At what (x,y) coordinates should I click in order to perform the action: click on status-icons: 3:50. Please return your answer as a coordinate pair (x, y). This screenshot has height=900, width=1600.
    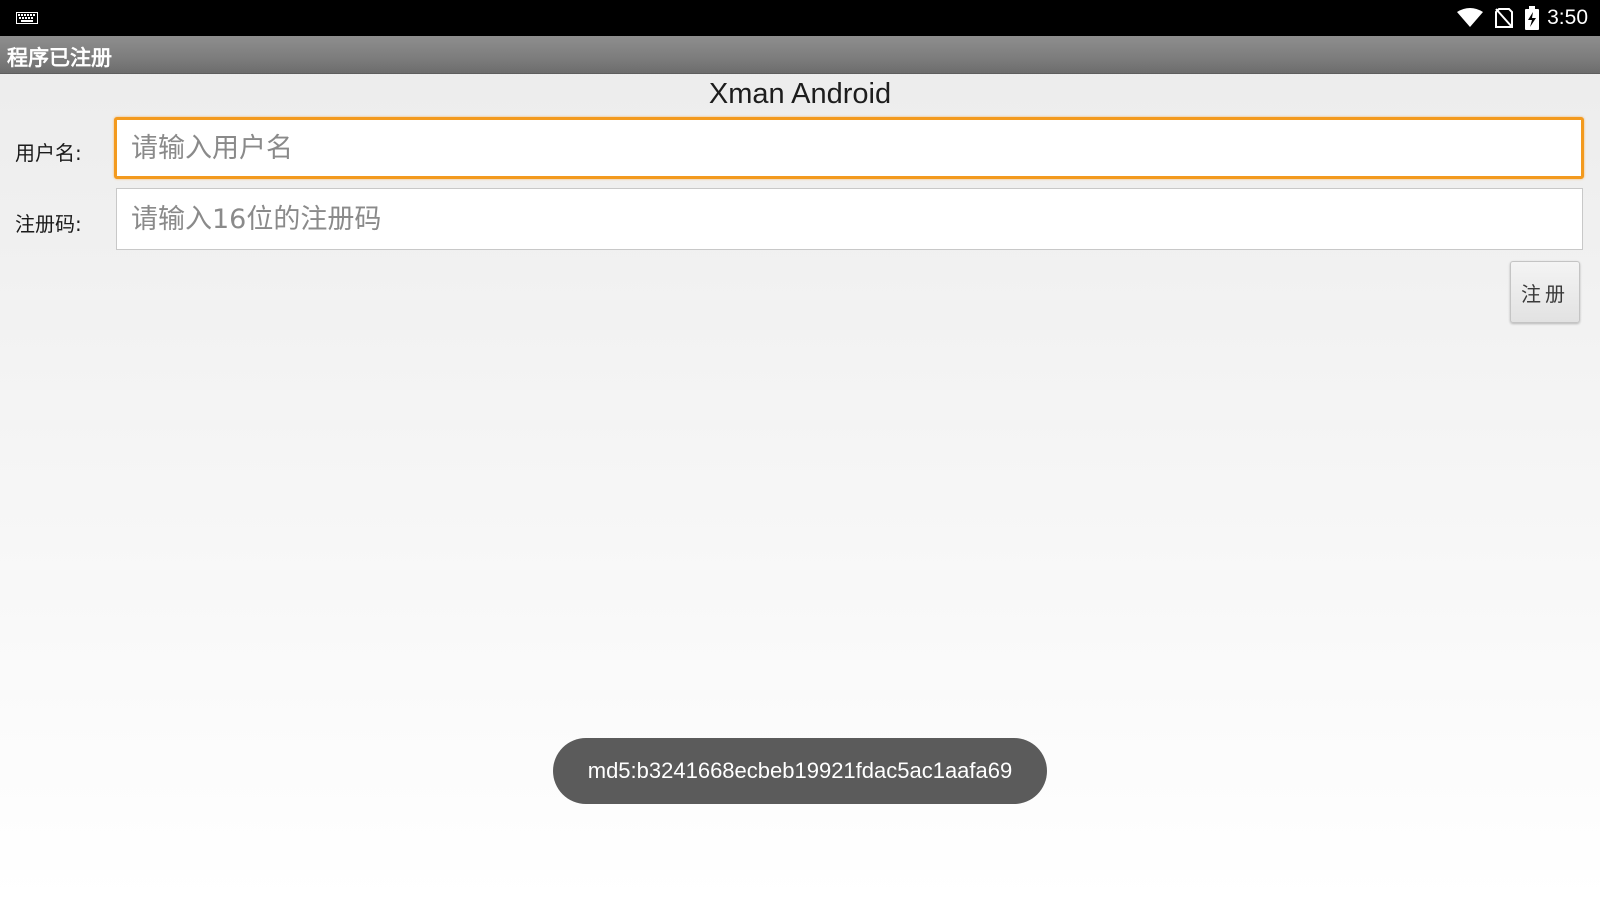
    Looking at the image, I should click on (1522, 18).